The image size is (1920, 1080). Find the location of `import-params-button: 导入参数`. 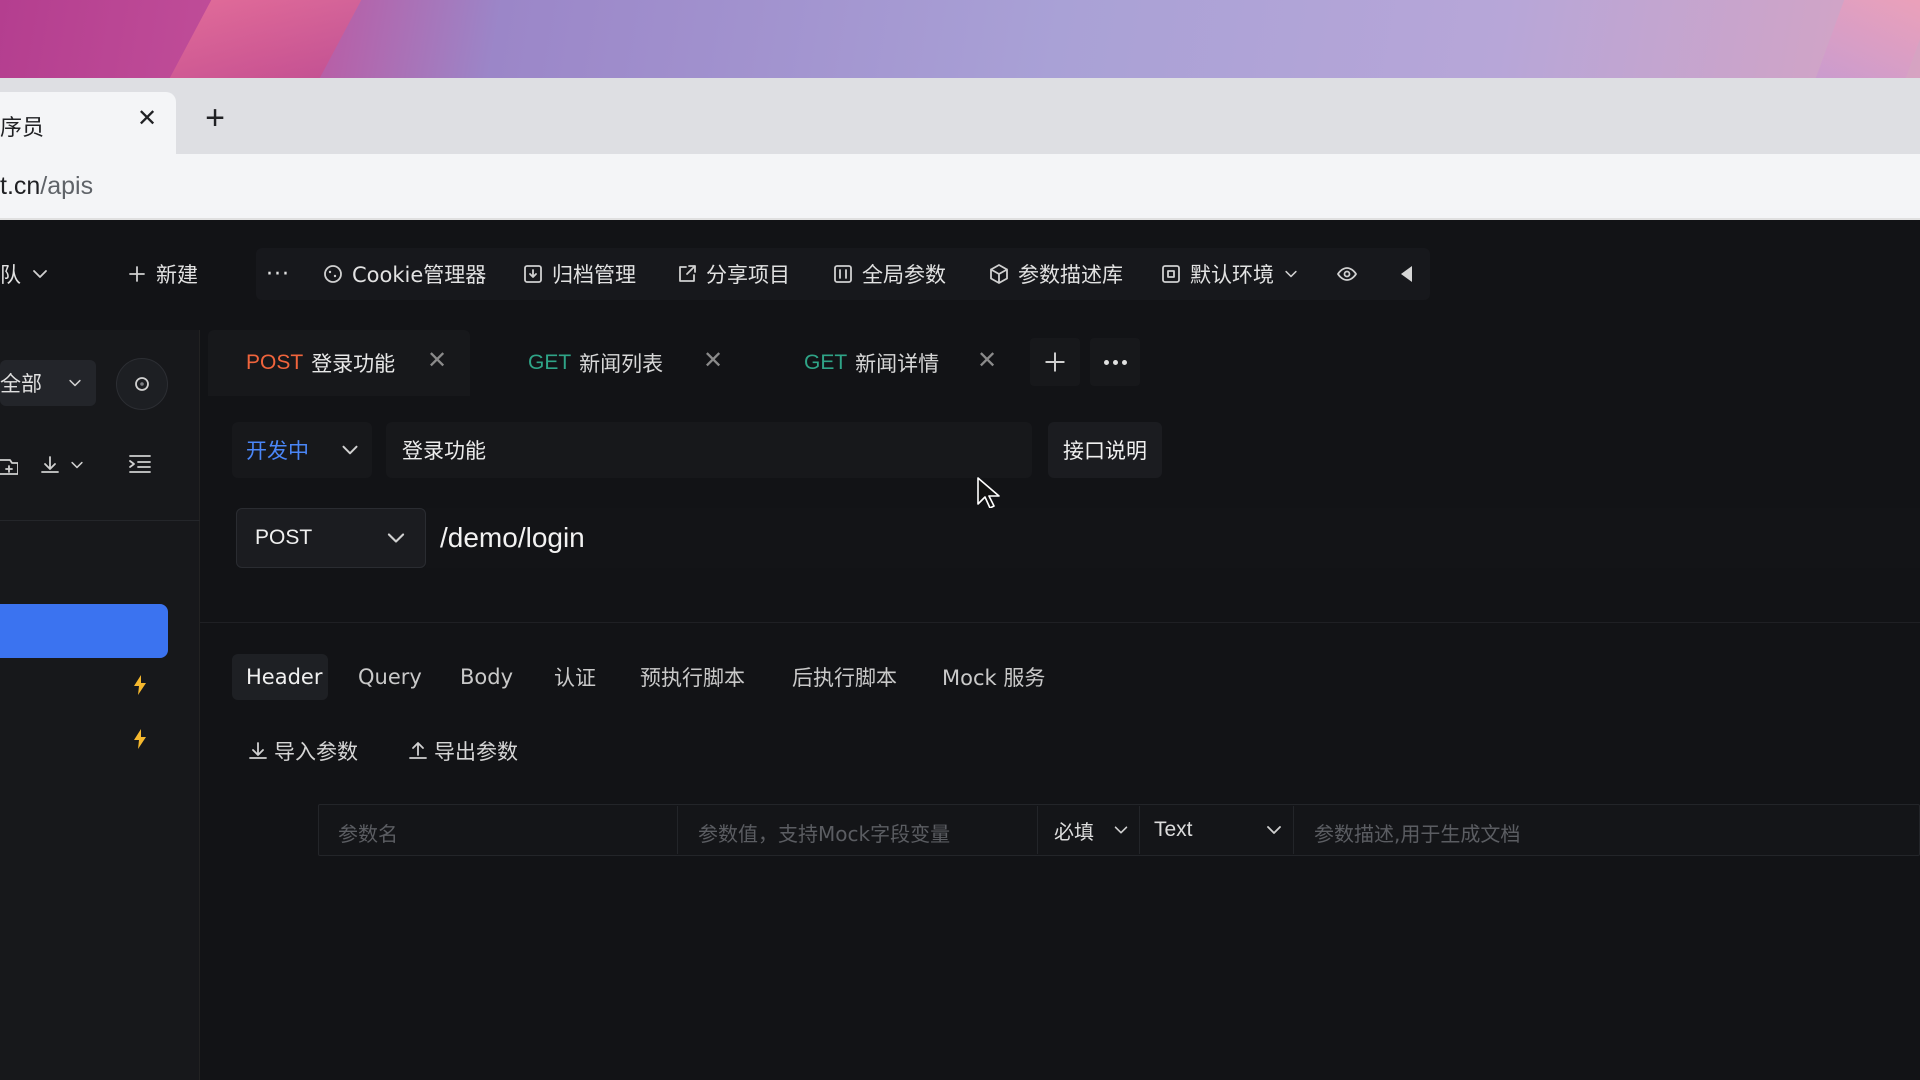

import-params-button: 导入参数 is located at coordinates (302, 751).